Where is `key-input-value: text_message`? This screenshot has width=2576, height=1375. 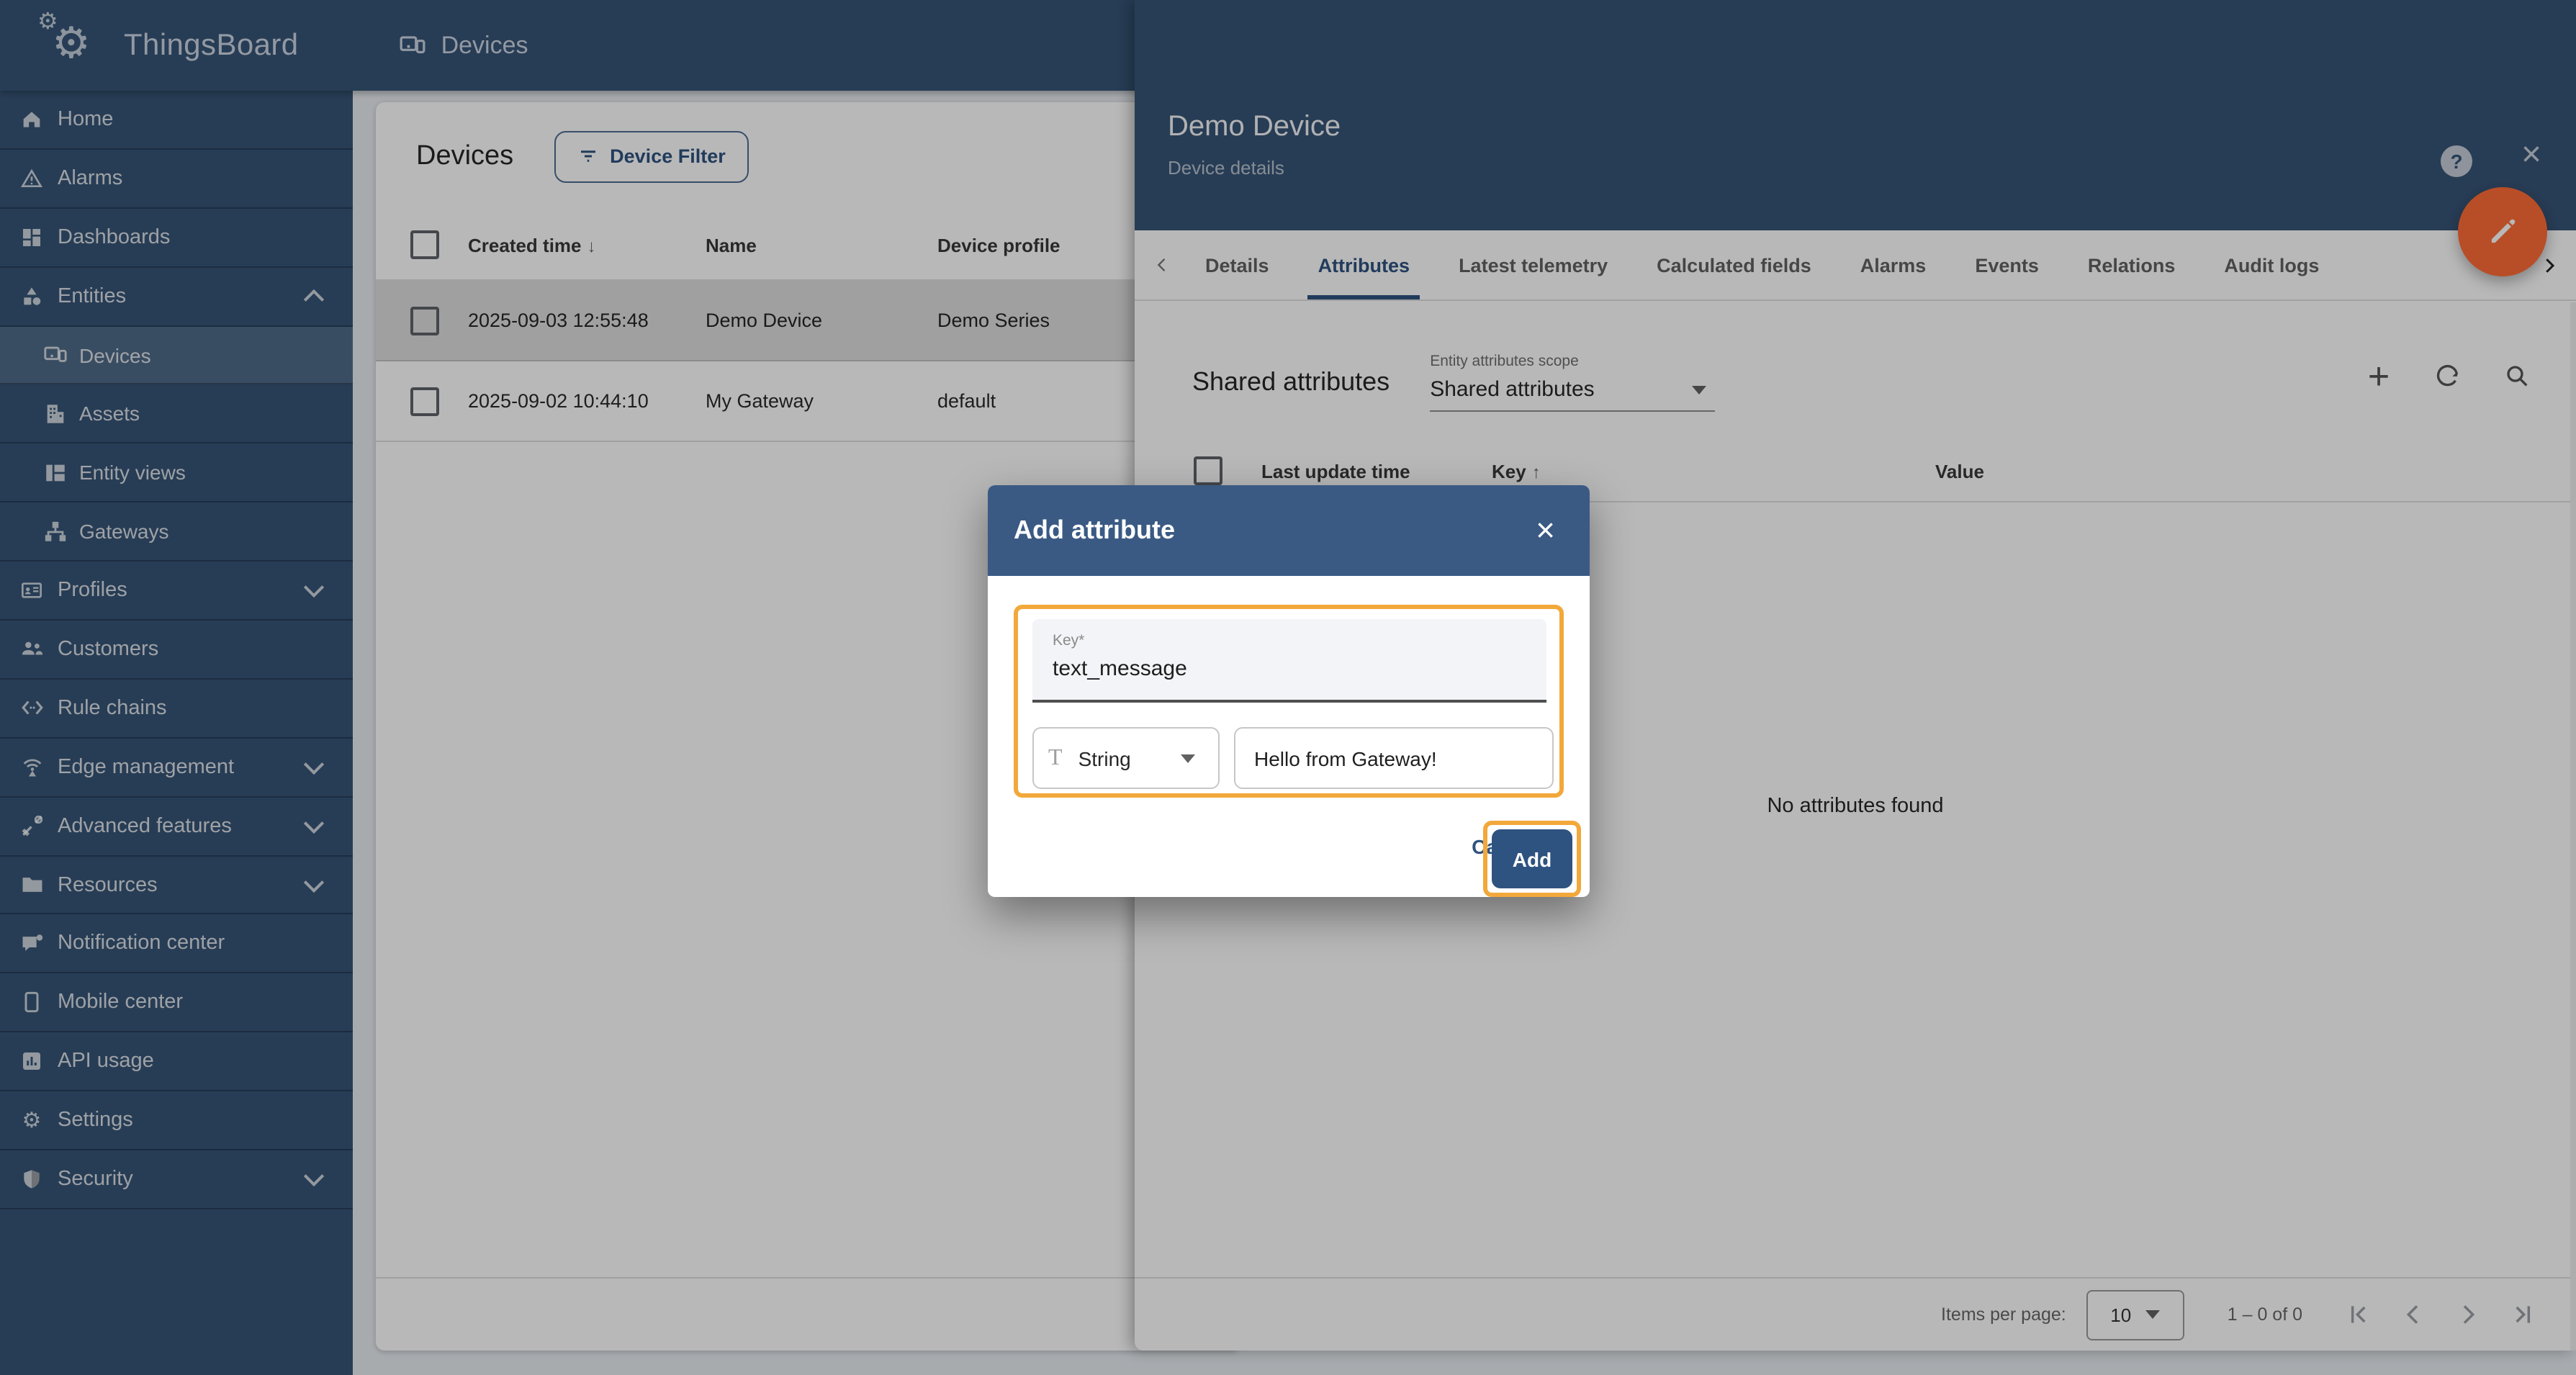 key-input-value: text_message is located at coordinates (1120, 669).